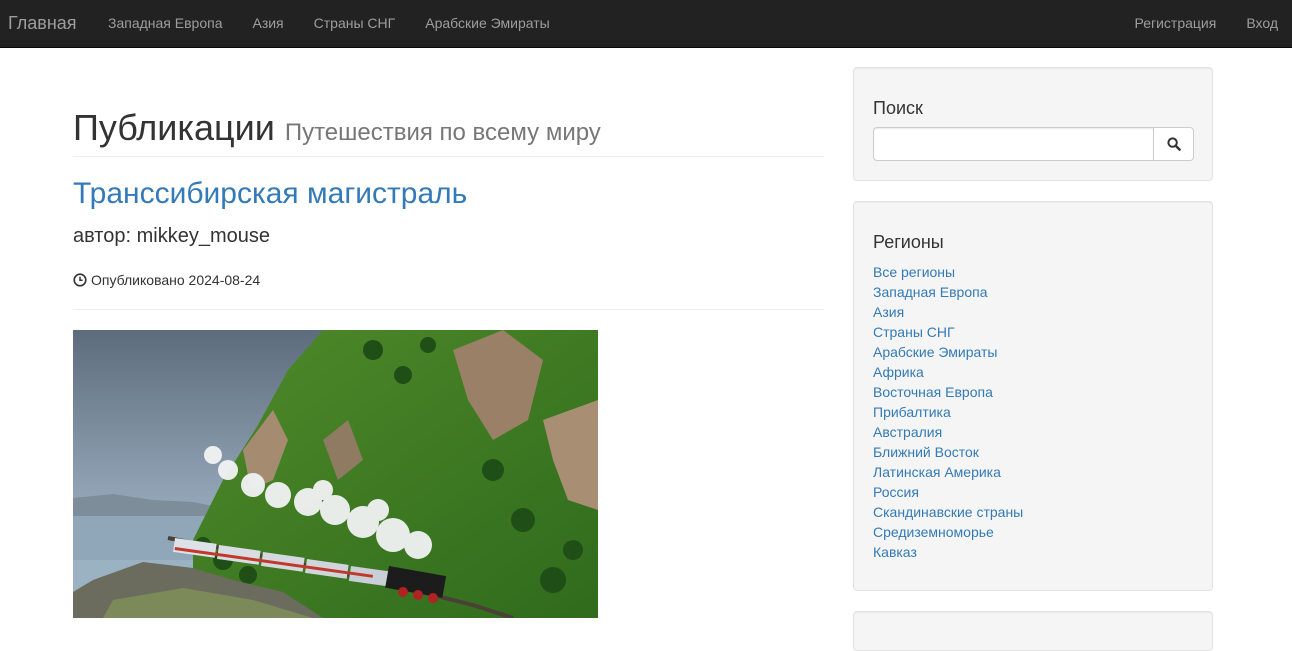  I want to click on page-title-text: Публикации, so click(174, 127).